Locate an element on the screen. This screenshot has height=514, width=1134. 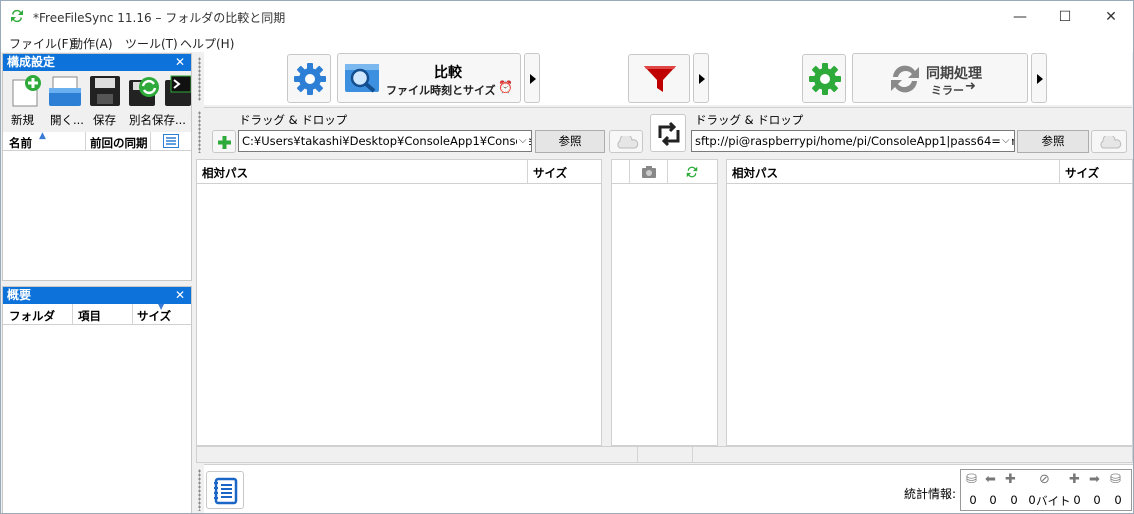
close-button: ✕ is located at coordinates (1110, 16).